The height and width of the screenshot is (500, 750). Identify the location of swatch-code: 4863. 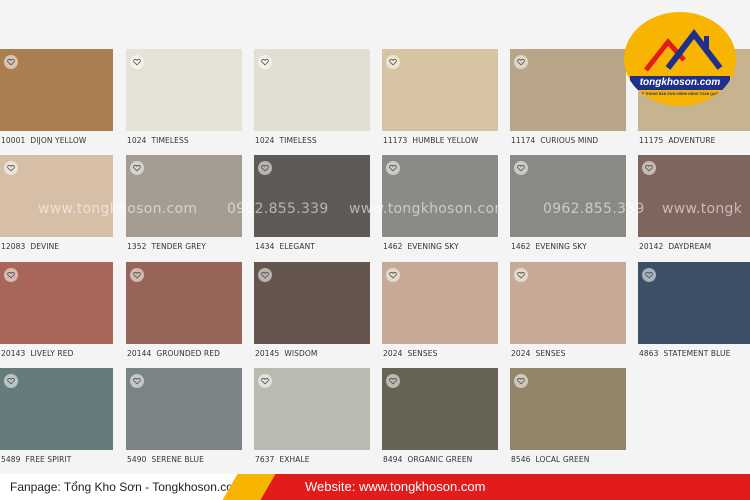
(649, 353).